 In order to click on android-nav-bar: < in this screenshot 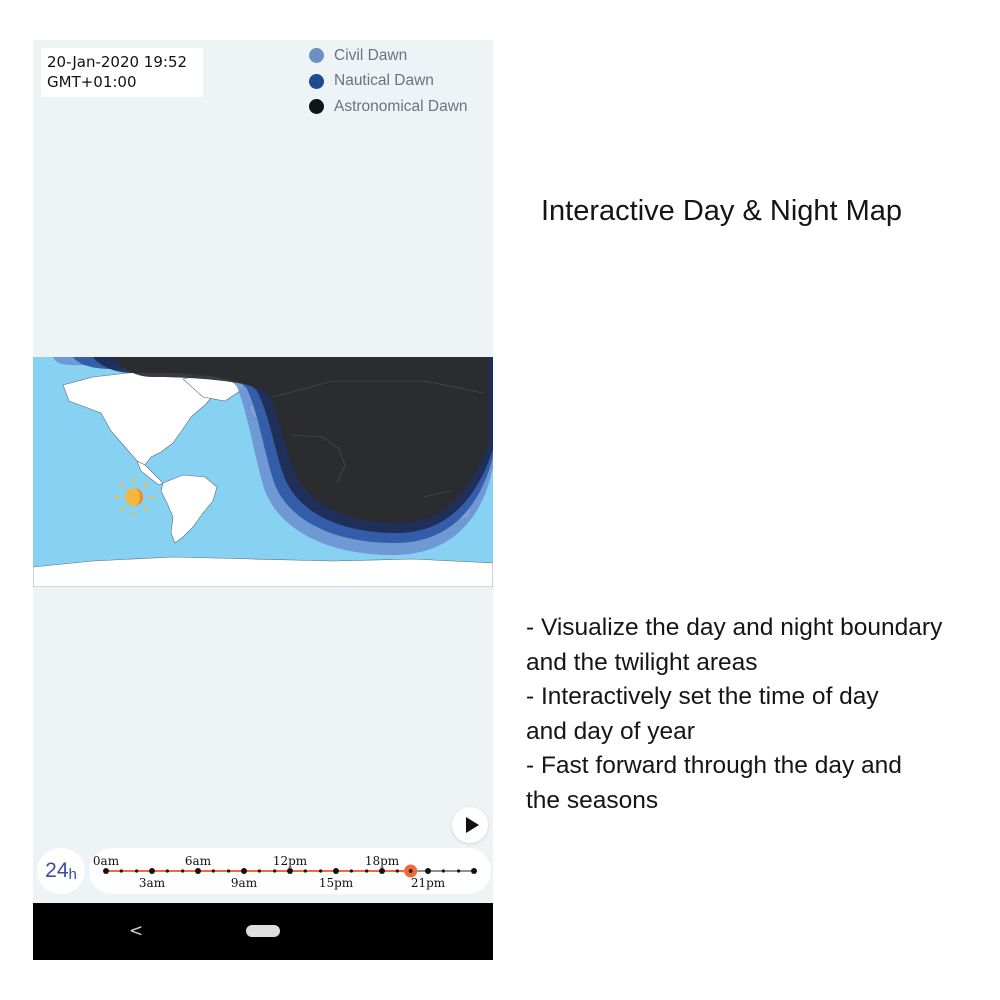, I will do `click(263, 931)`.